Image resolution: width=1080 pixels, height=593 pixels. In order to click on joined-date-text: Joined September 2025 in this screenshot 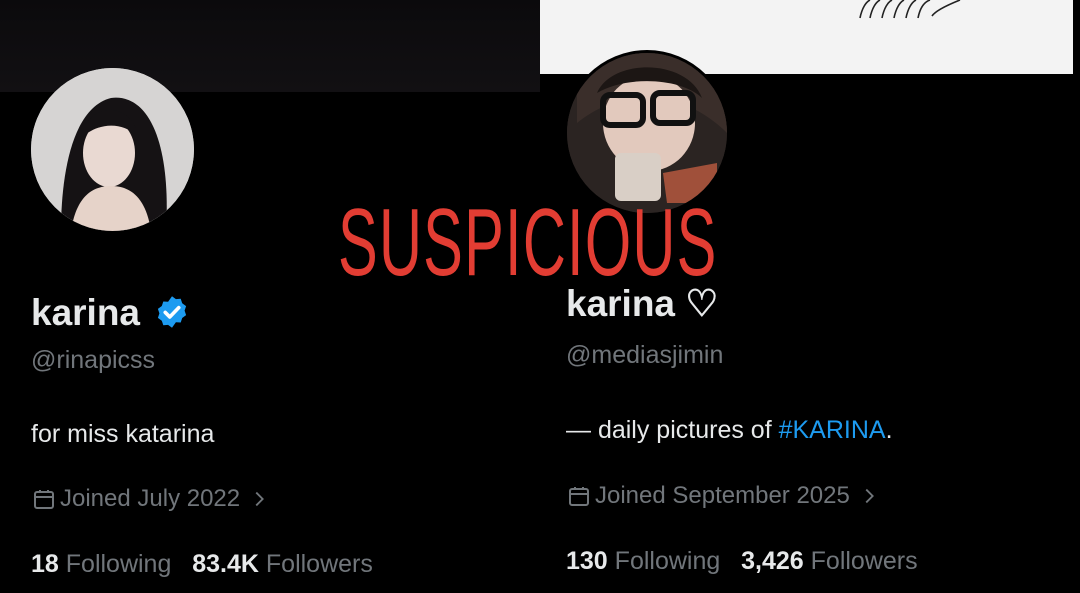, I will do `click(722, 495)`.